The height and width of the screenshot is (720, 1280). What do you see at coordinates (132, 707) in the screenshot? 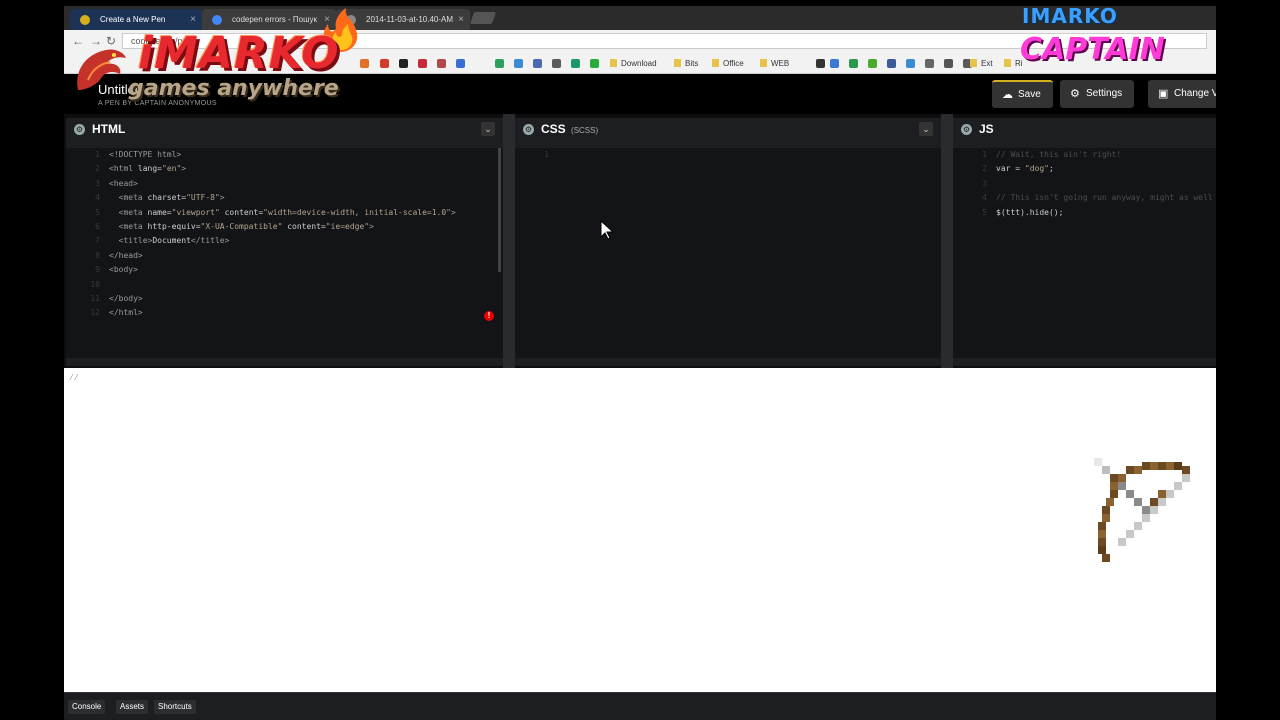
I see `assets-button: Assets` at bounding box center [132, 707].